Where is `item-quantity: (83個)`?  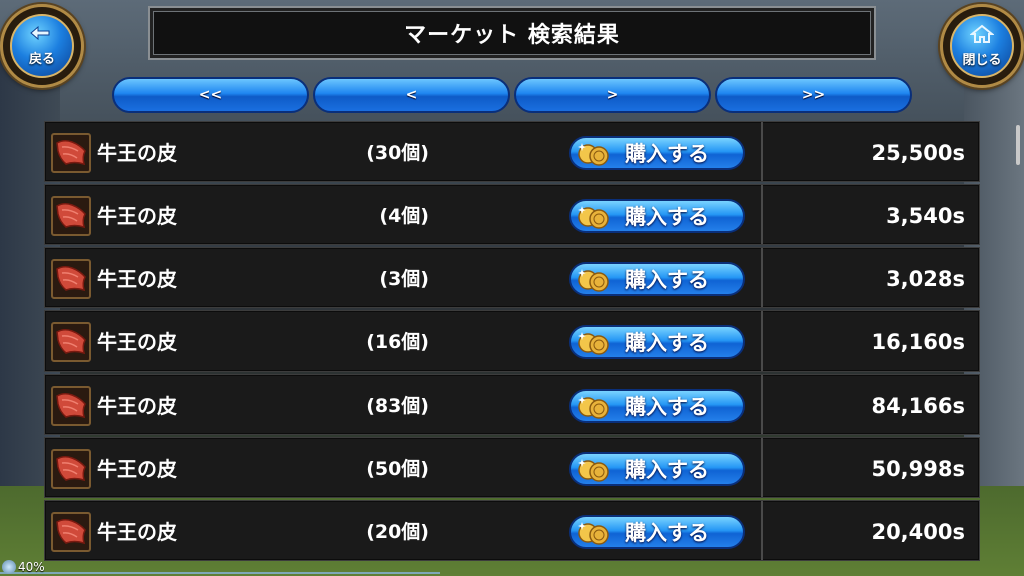
item-quantity: (83個) is located at coordinates (397, 405).